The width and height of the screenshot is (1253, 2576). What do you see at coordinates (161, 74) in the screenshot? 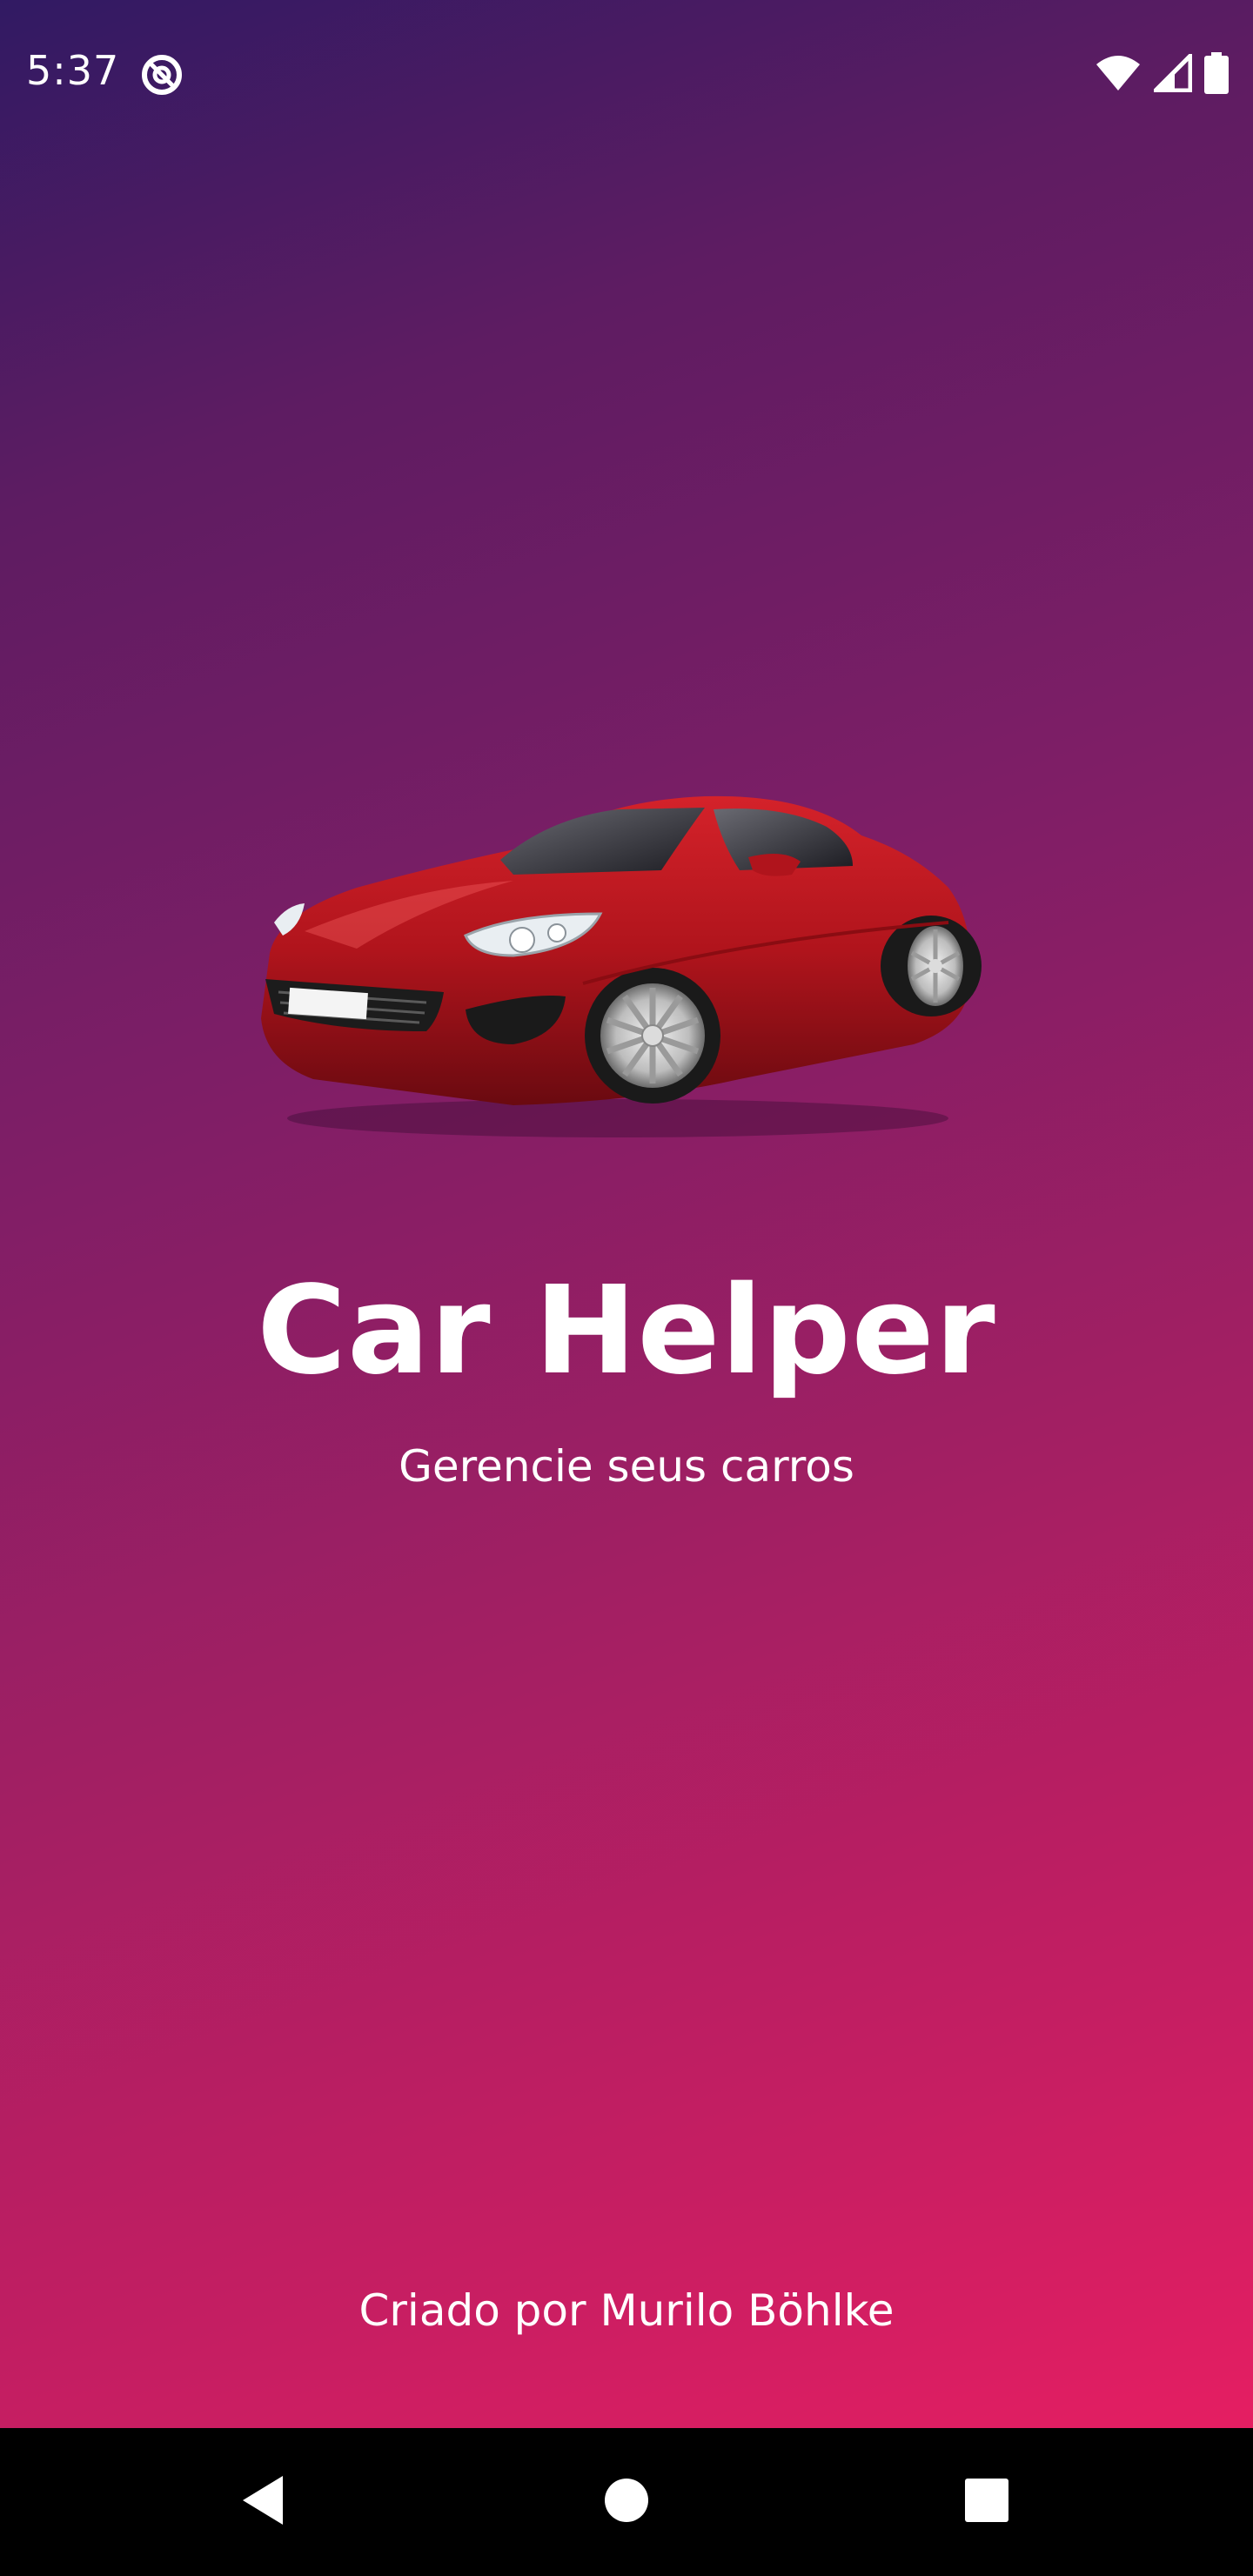
I see `do-not-disturb-icon` at bounding box center [161, 74].